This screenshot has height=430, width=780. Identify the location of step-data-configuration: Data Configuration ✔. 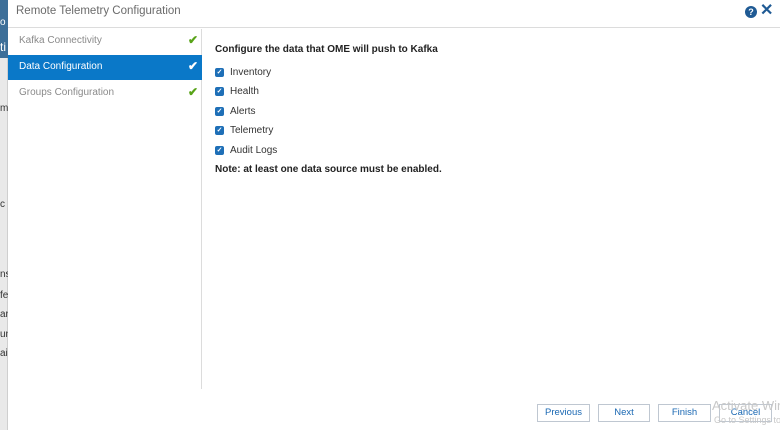
(105, 67).